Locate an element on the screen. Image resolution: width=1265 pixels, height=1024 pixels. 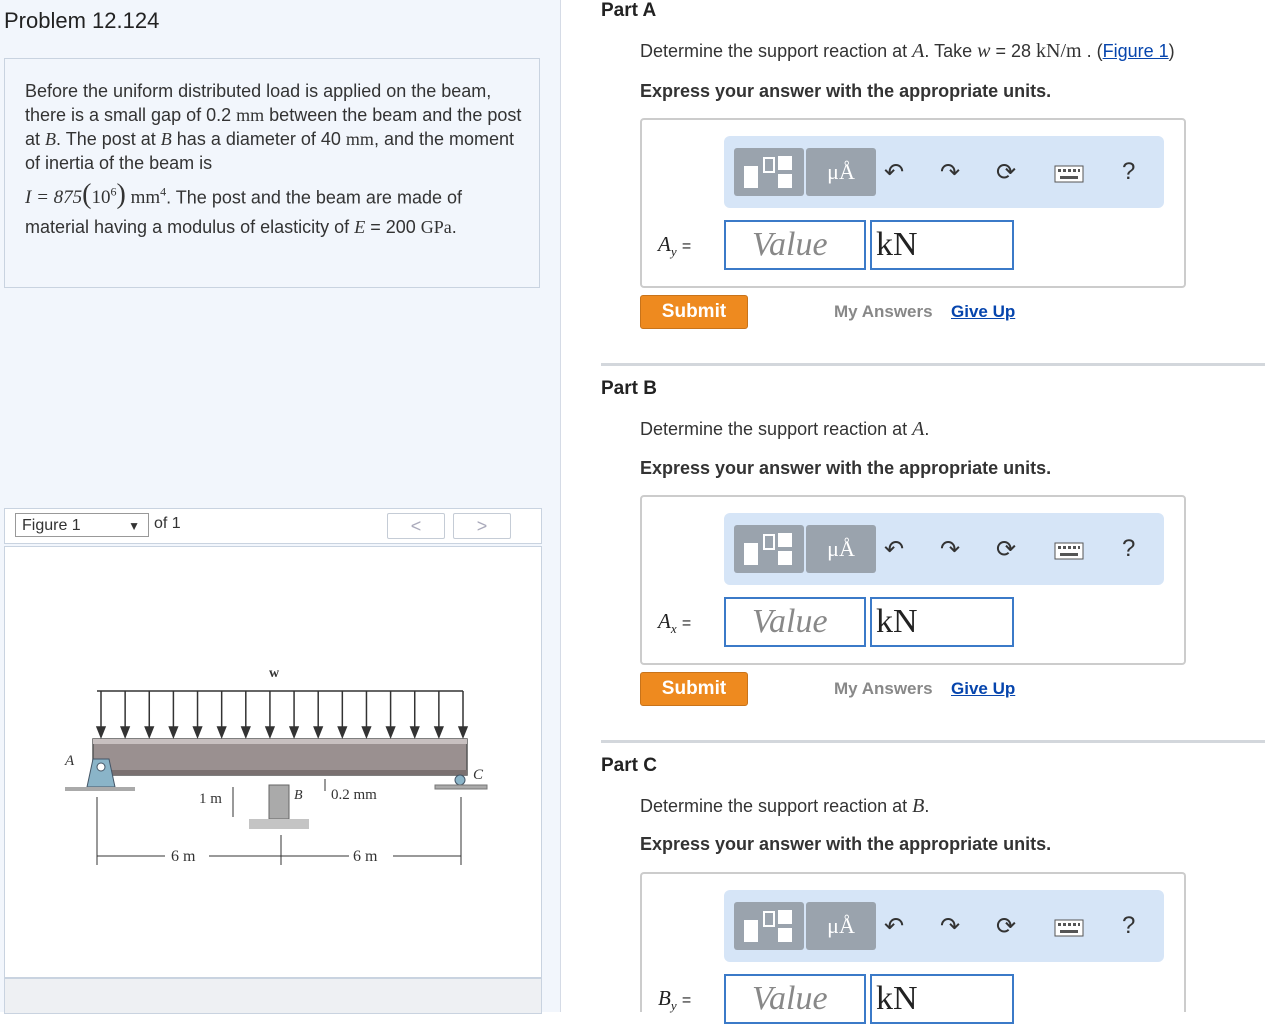
part-a-answer-box: μÅ ↶ ↷ ⟳ ? Ay = Value kN is located at coordinates (913, 203).